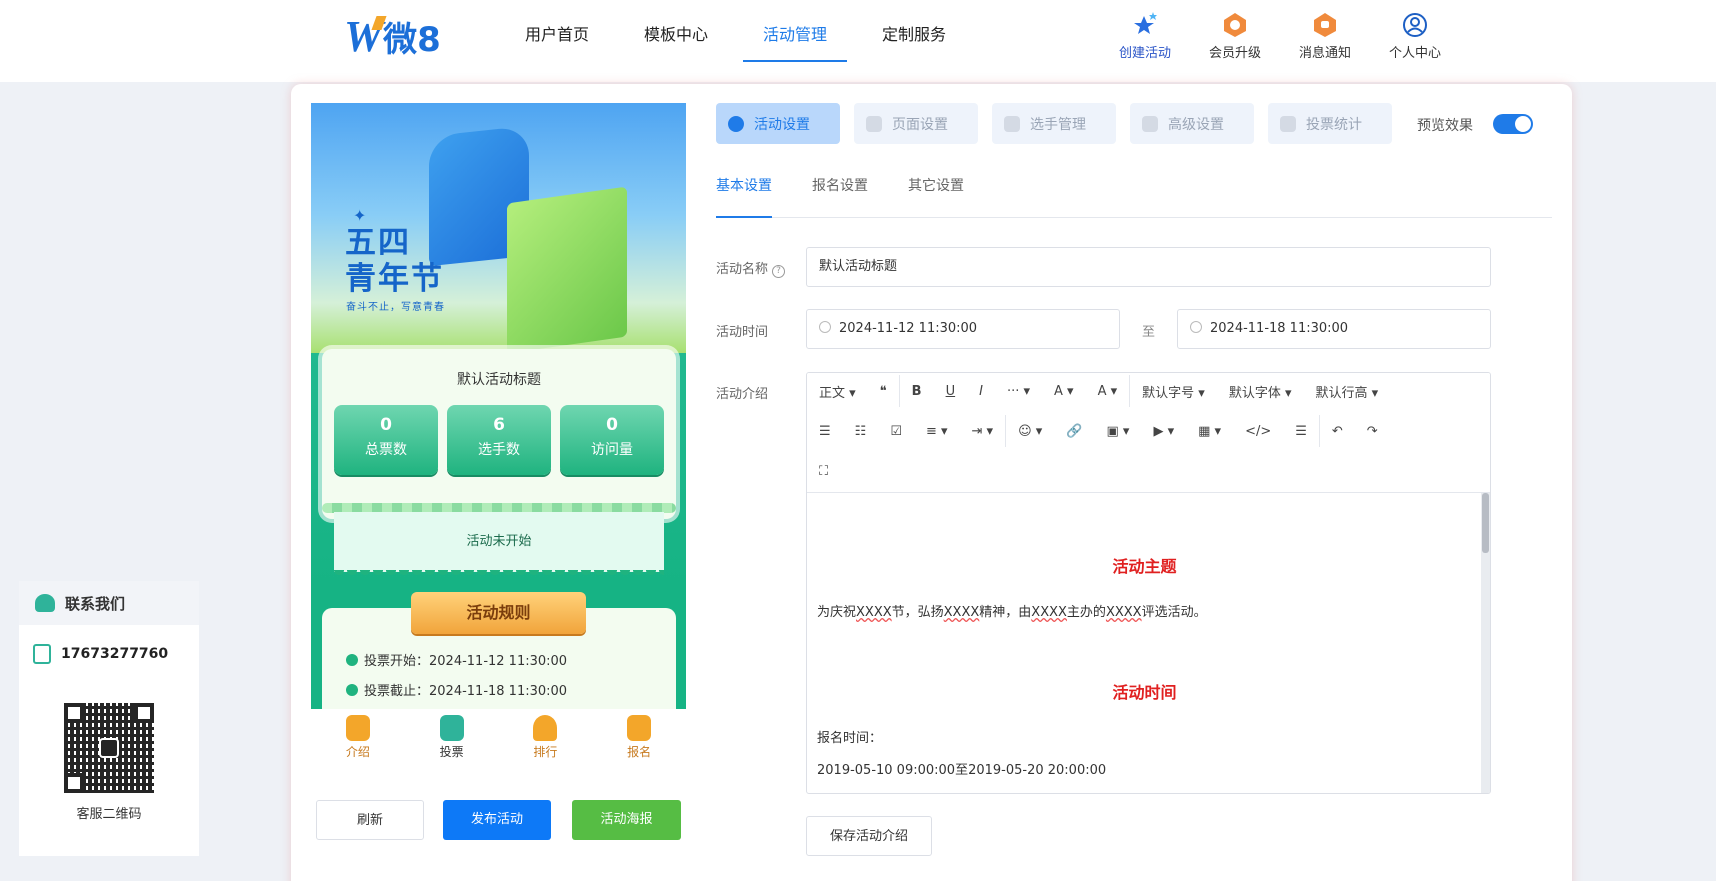  Describe the element at coordinates (937, 431) in the screenshot. I see `align-button: ≡ ▾` at that location.